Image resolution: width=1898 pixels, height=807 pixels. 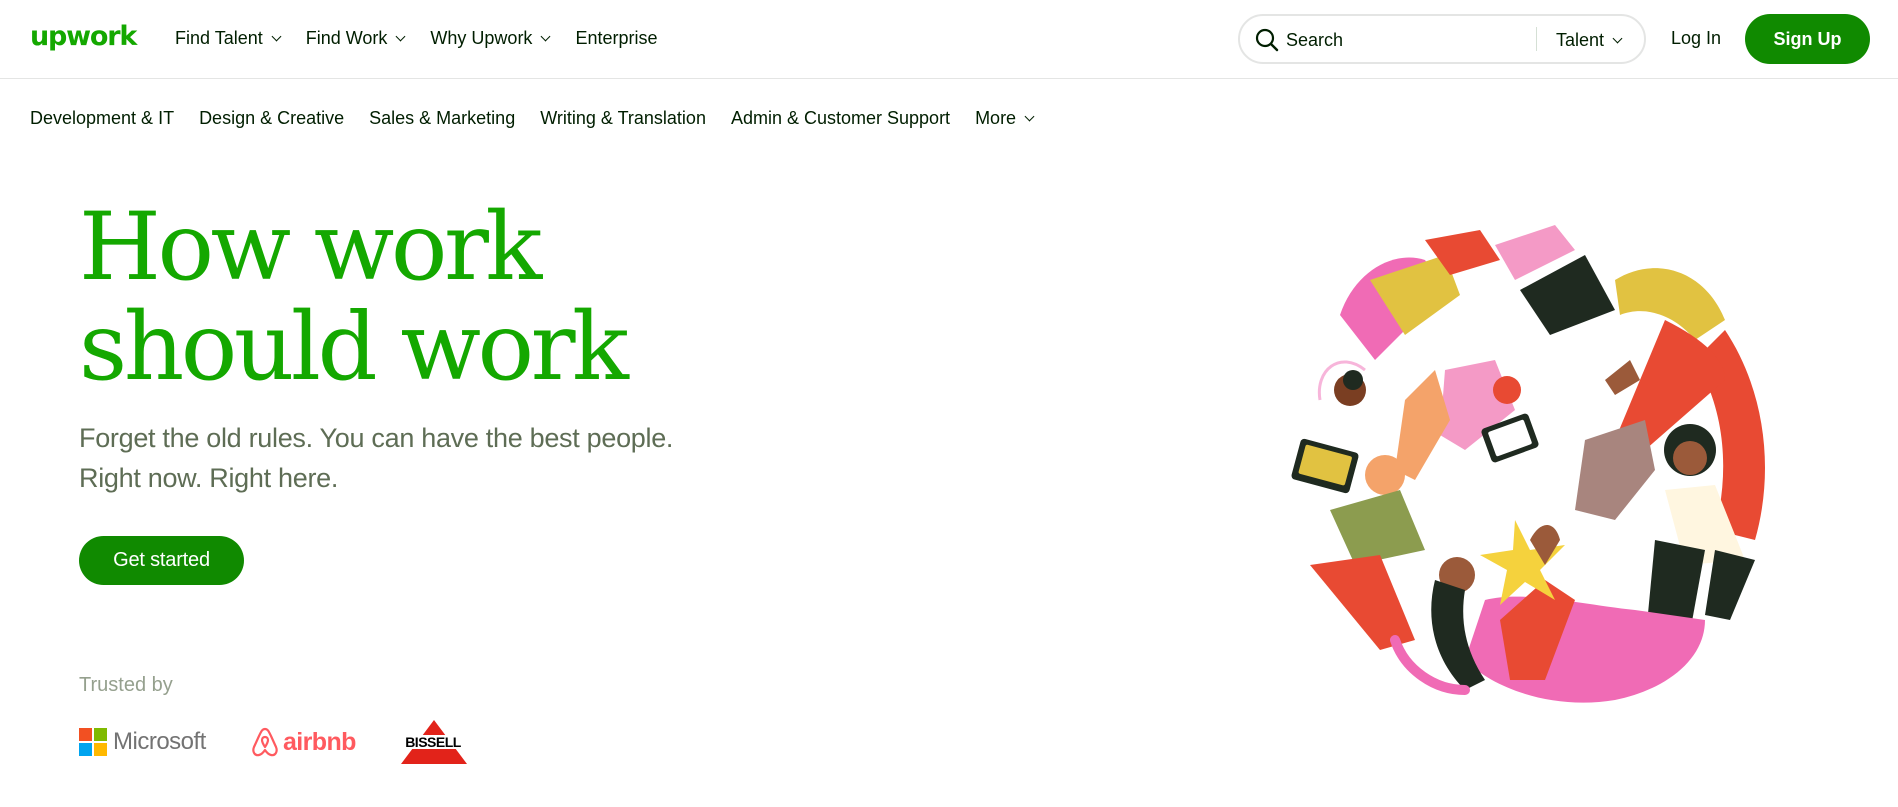 I want to click on search-input: Search, so click(x=1314, y=40).